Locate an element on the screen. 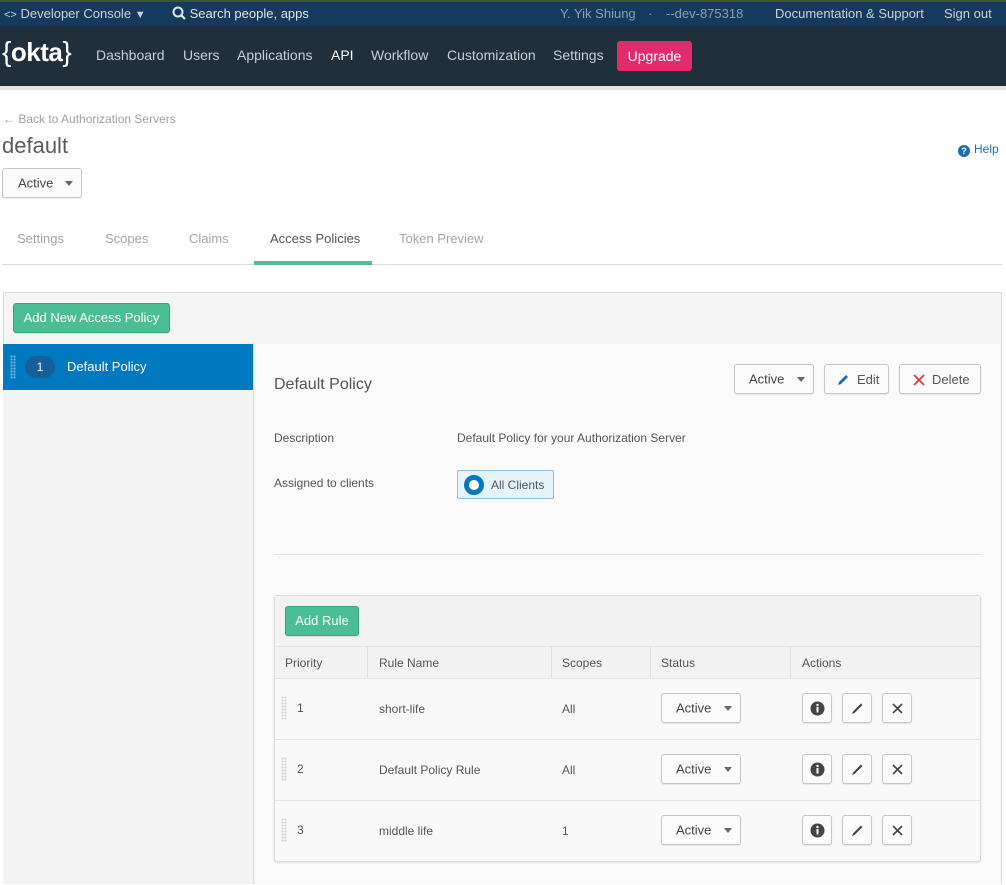 This screenshot has height=885, width=1006. console-label: Developer Console is located at coordinates (76, 13).